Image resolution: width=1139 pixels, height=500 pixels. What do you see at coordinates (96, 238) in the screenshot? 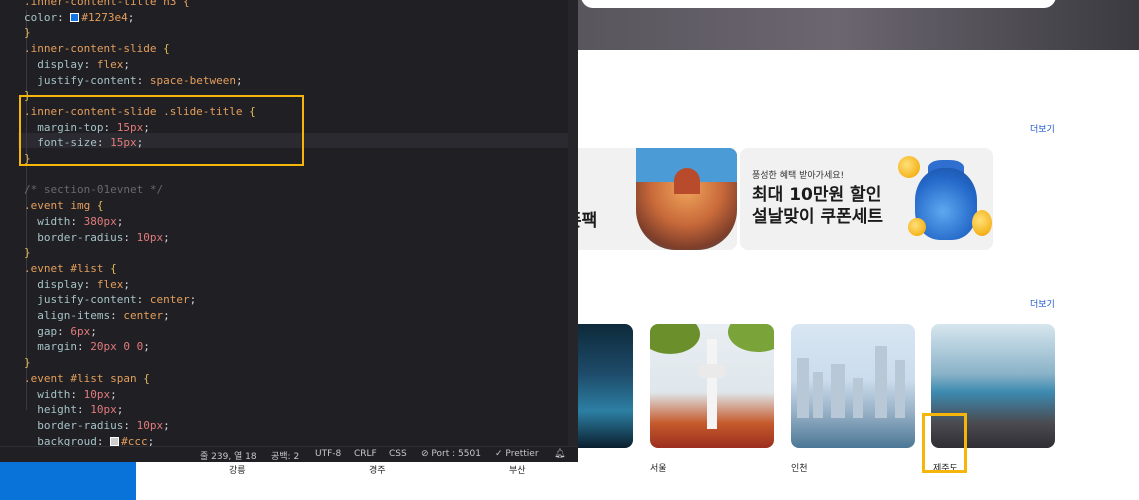
I see `code-text: border-radius: 10px;` at bounding box center [96, 238].